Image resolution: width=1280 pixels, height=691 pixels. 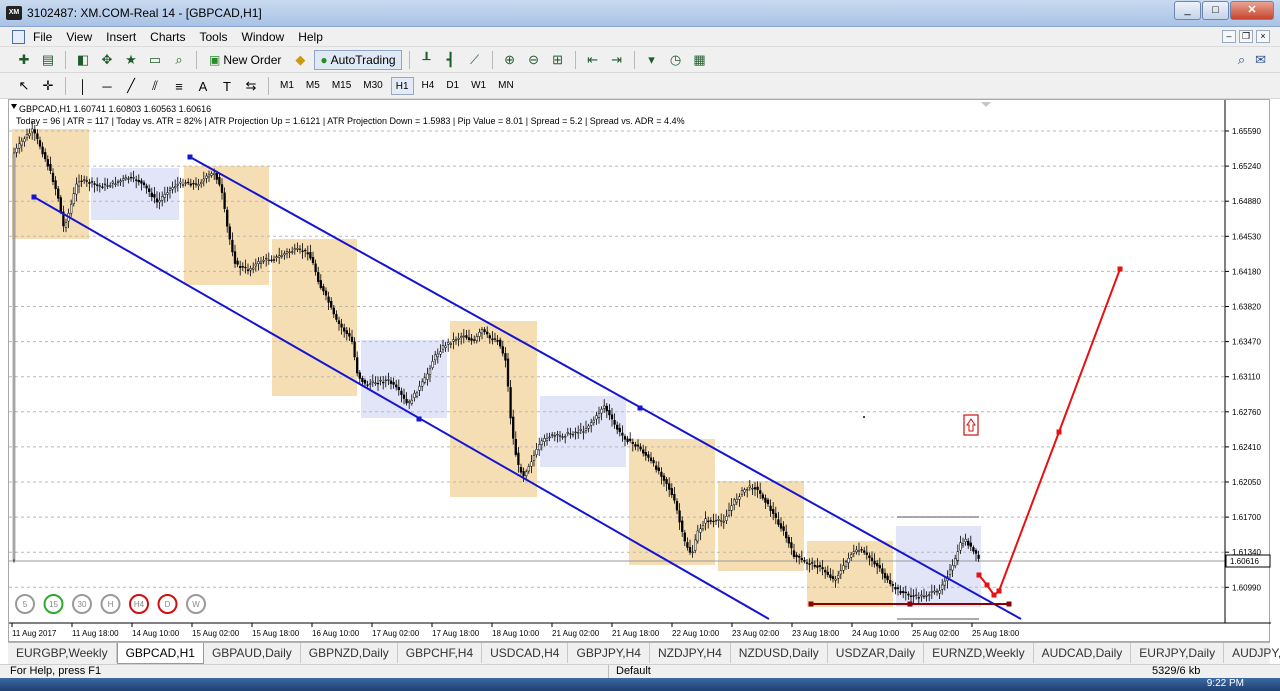 What do you see at coordinates (779, 653) in the screenshot?
I see `chart-tab: NZDUSD,Daily` at bounding box center [779, 653].